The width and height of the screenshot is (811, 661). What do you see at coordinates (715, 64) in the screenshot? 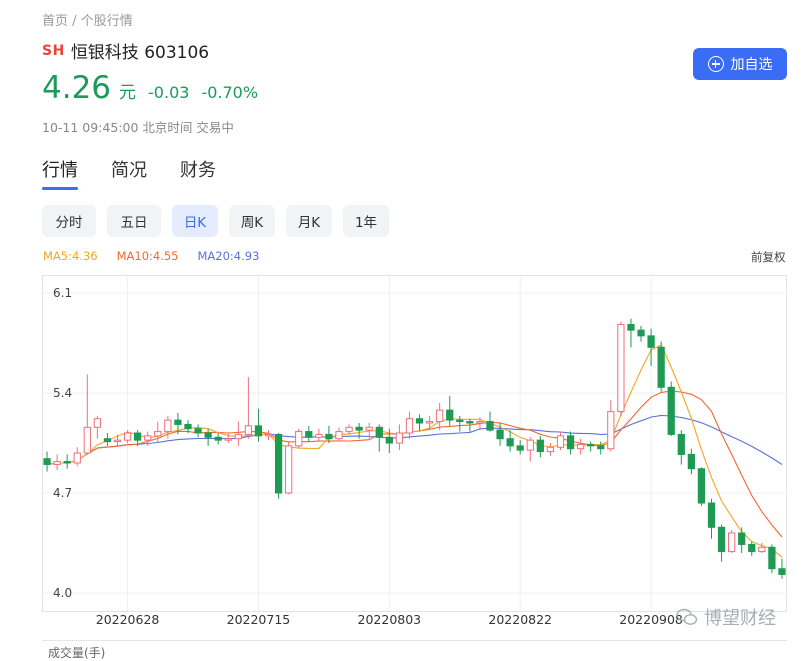
I see `plus-circle-icon` at bounding box center [715, 64].